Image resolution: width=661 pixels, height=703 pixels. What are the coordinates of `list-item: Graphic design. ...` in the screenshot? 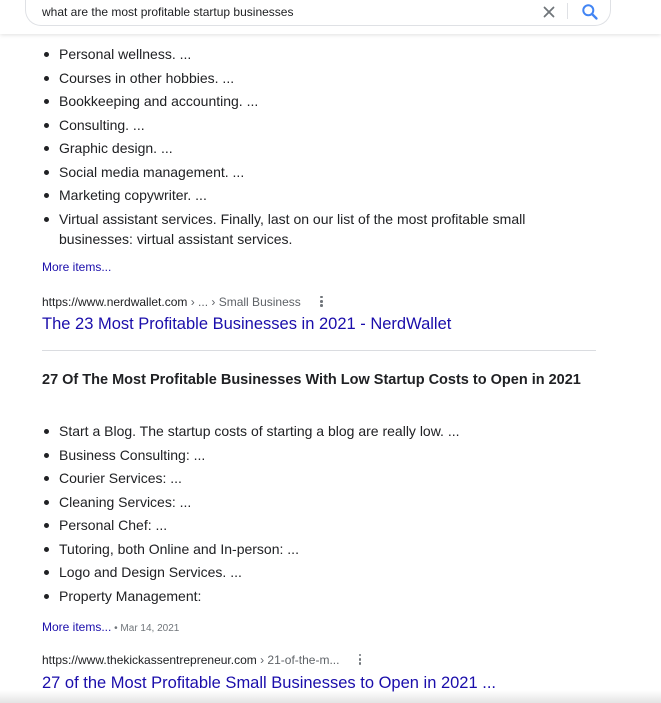 It's located at (312, 148).